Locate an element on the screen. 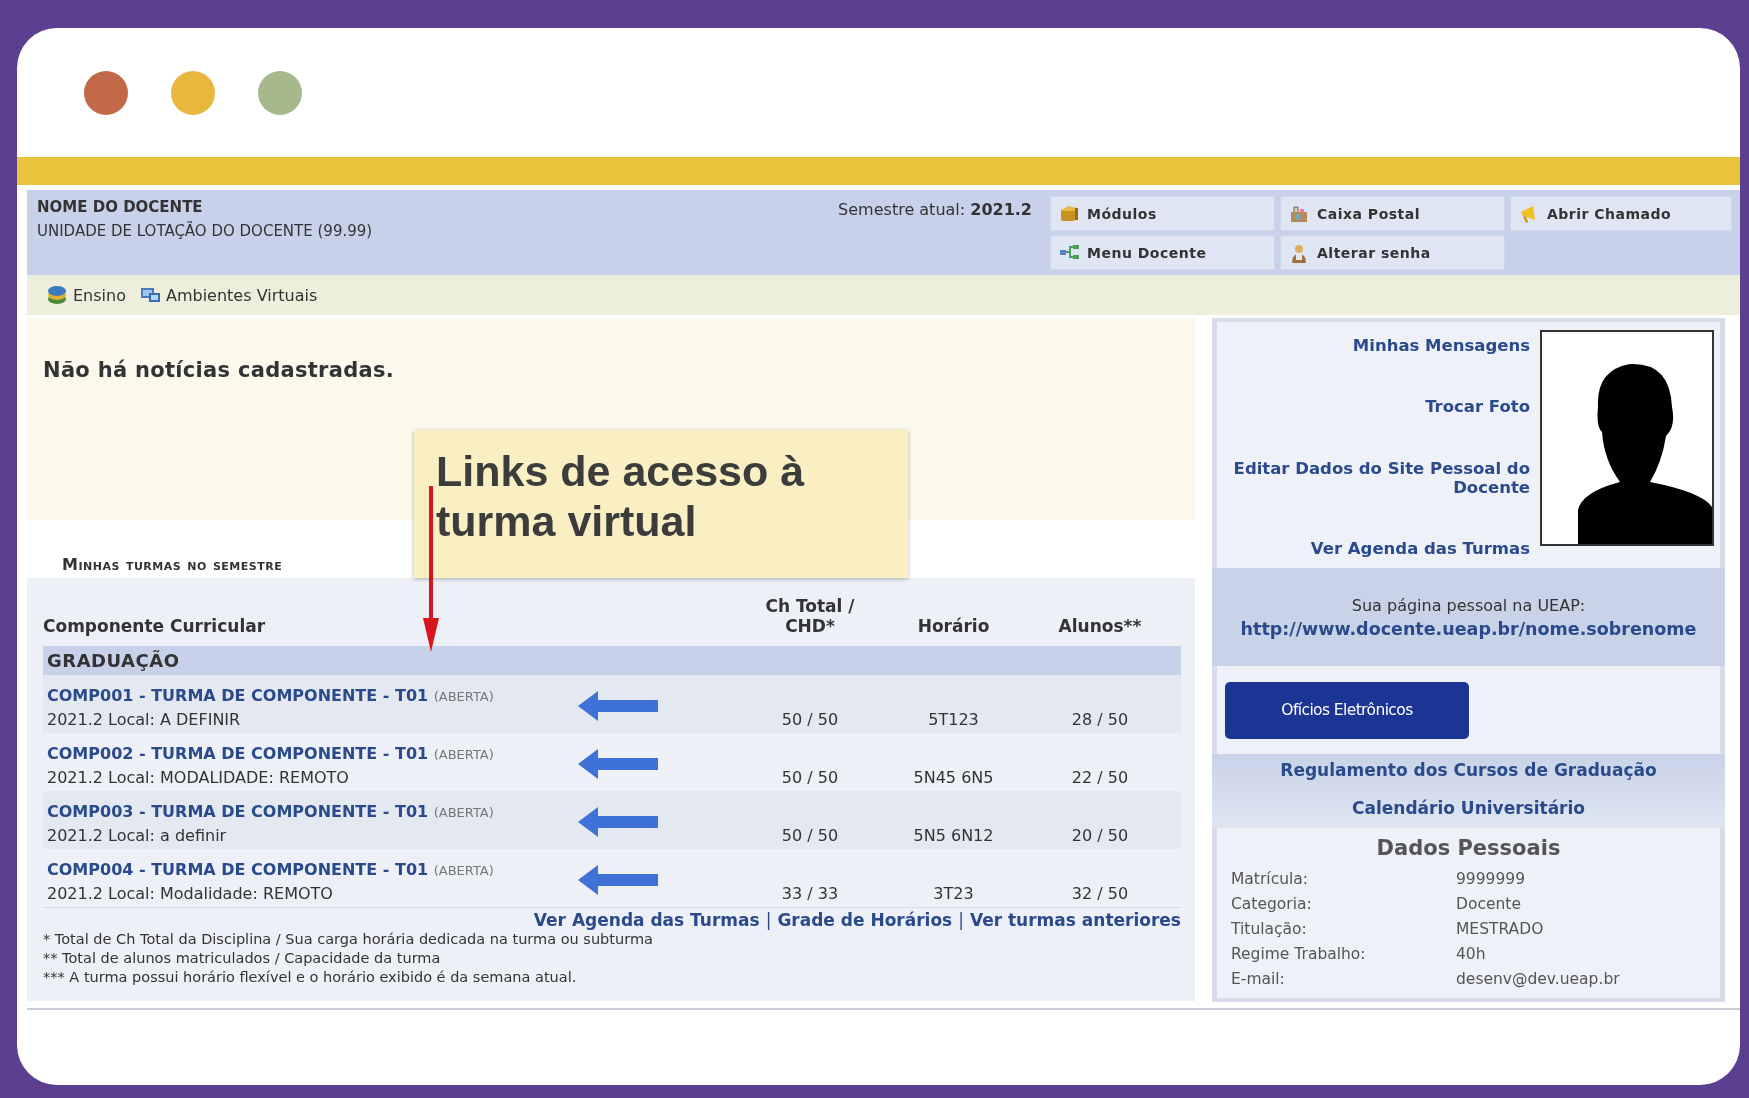 Image resolution: width=1749 pixels, height=1098 pixels. minimize-window-dot is located at coordinates (193, 92).